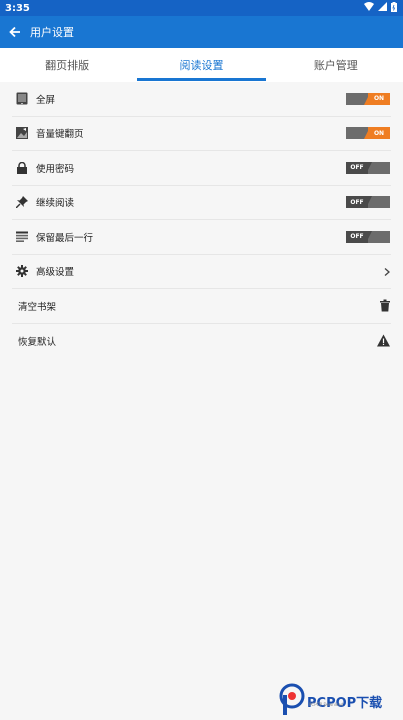  I want to click on setting-volume-key-page-turn: 音量键翻页 ON, so click(201, 134).